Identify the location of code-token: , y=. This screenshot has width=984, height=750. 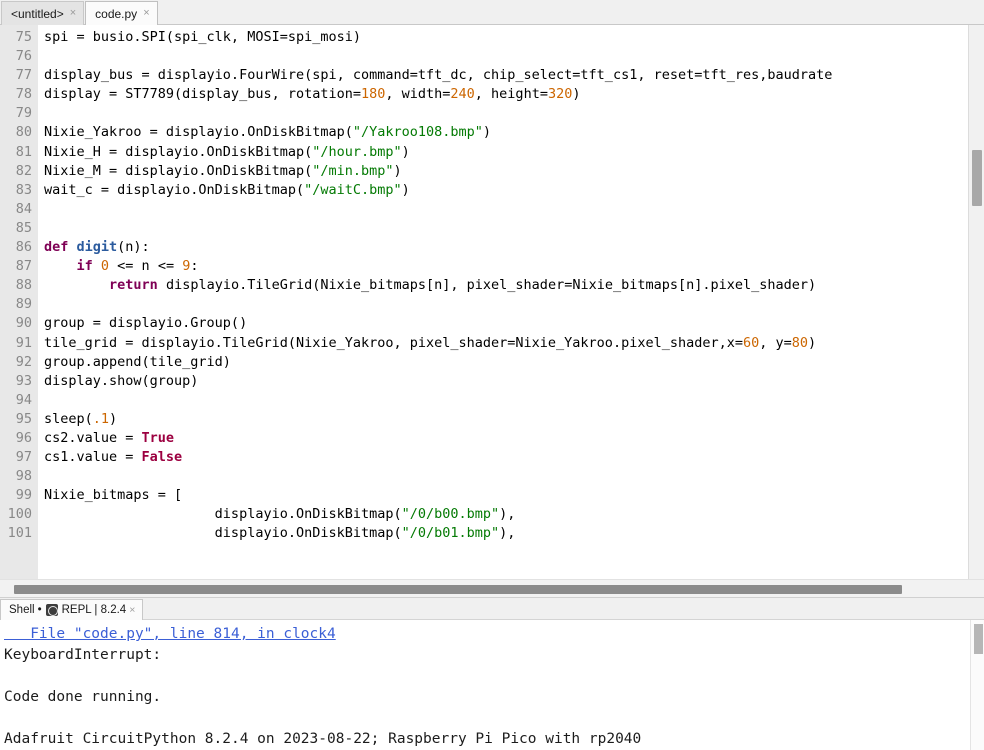
(775, 342).